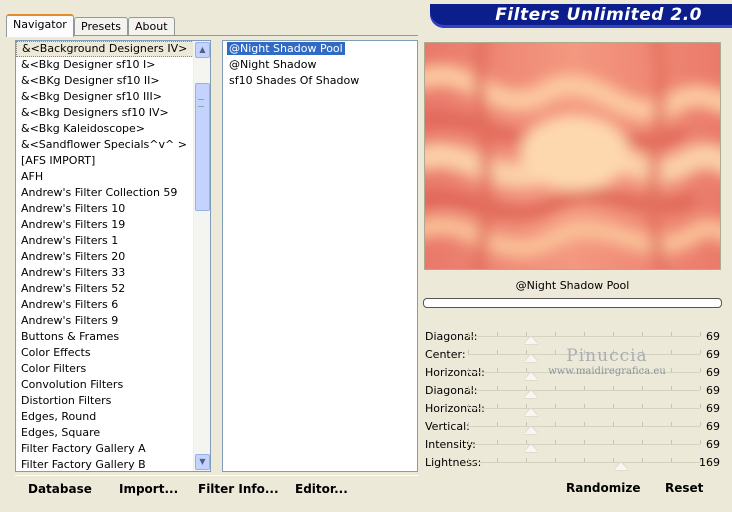 The width and height of the screenshot is (732, 512). Describe the element at coordinates (202, 462) in the screenshot. I see `scroll-down-button: ▼` at that location.